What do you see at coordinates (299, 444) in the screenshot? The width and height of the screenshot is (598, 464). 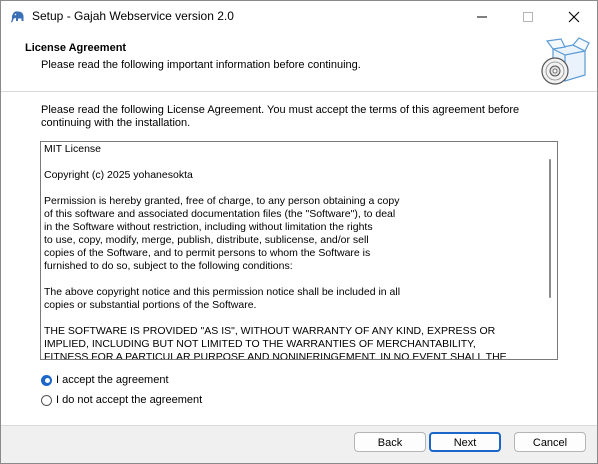 I see `wizard-footer: Back Next Cancel` at bounding box center [299, 444].